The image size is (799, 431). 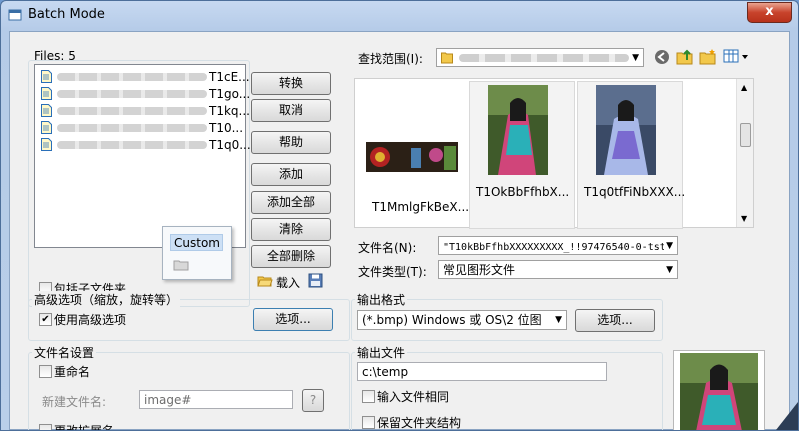 I want to click on output-path-input: c:\temp, so click(x=482, y=371).